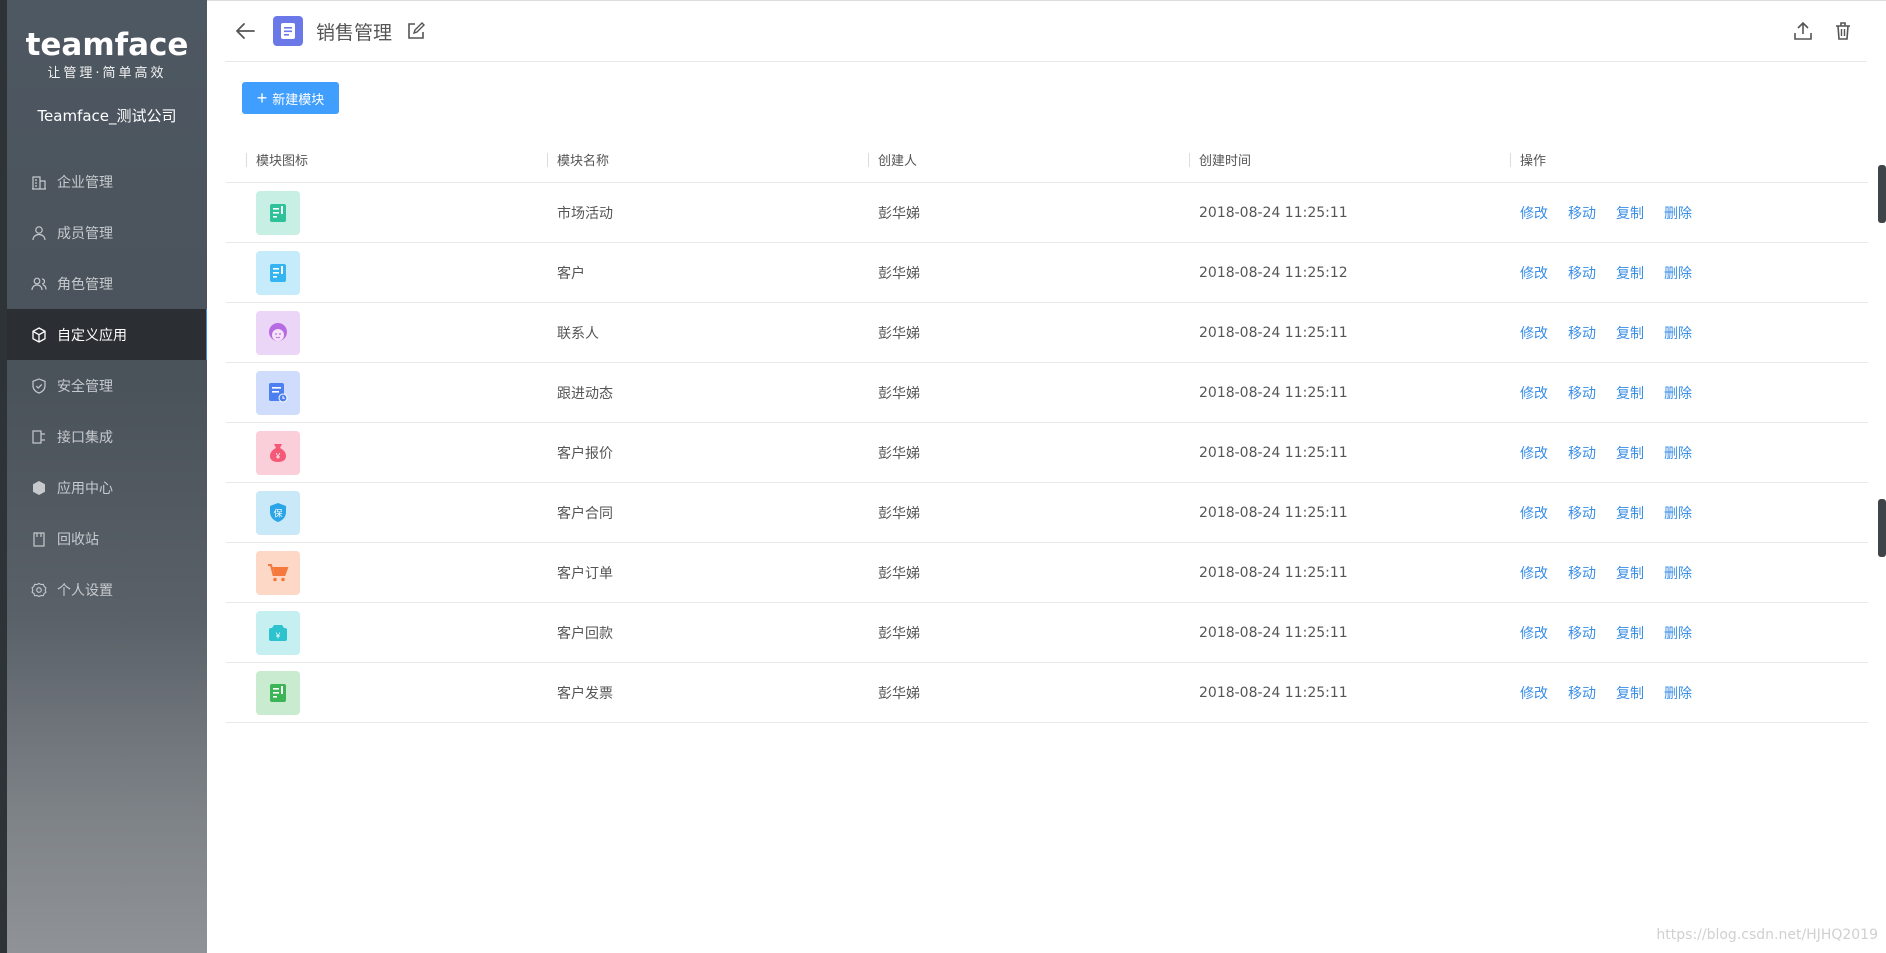  Describe the element at coordinates (39, 590) in the screenshot. I see `gear-icon` at that location.